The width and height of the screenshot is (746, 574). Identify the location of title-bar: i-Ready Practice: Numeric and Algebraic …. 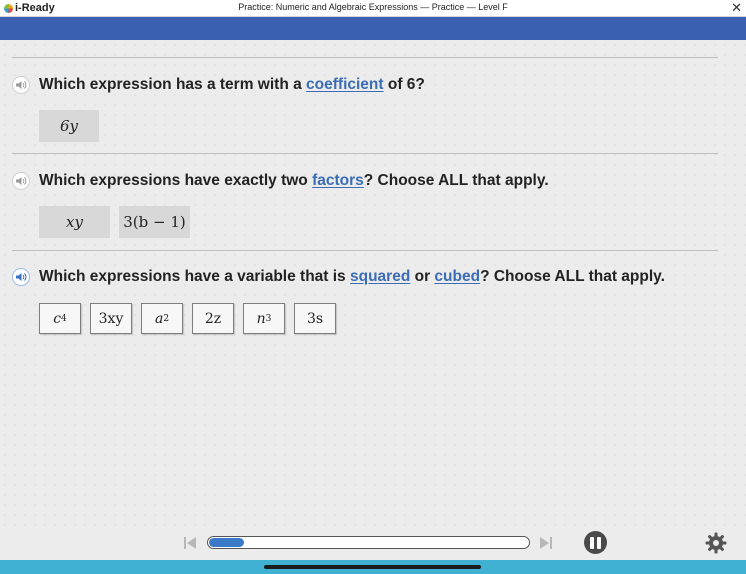
(373, 8).